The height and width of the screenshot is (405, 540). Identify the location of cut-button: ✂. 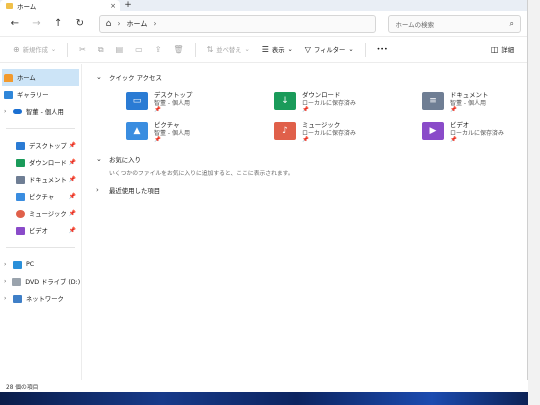
(82, 50).